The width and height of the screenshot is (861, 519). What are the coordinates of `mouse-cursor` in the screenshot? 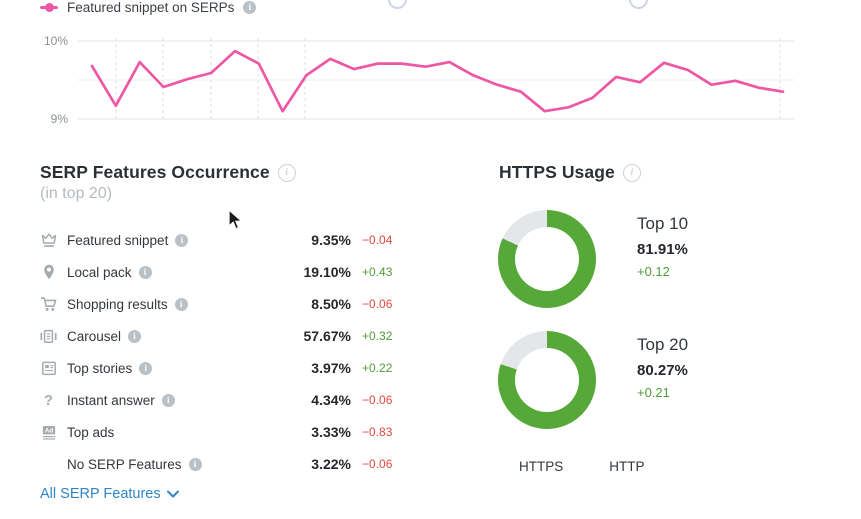 It's located at (236, 219).